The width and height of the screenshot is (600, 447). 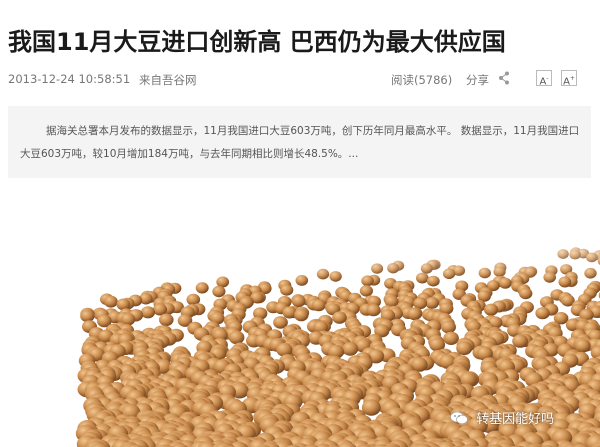 I want to click on wechat-icon, so click(x=459, y=418).